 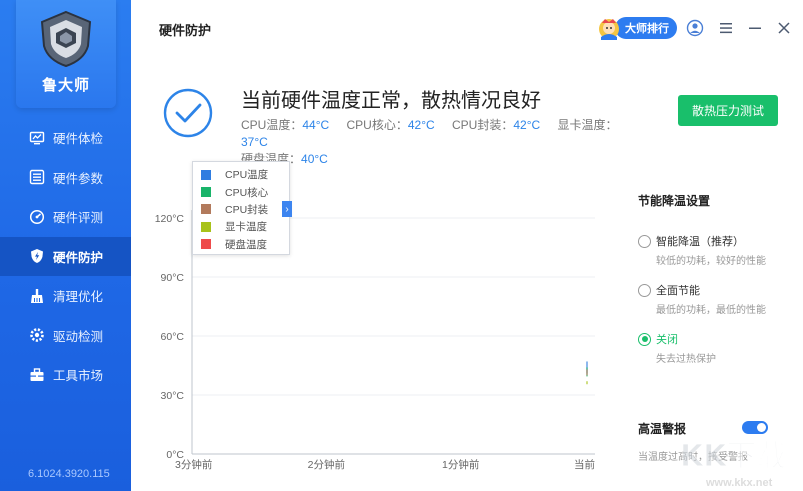 What do you see at coordinates (646, 28) in the screenshot?
I see `master-ranking-label: 大师排行` at bounding box center [646, 28].